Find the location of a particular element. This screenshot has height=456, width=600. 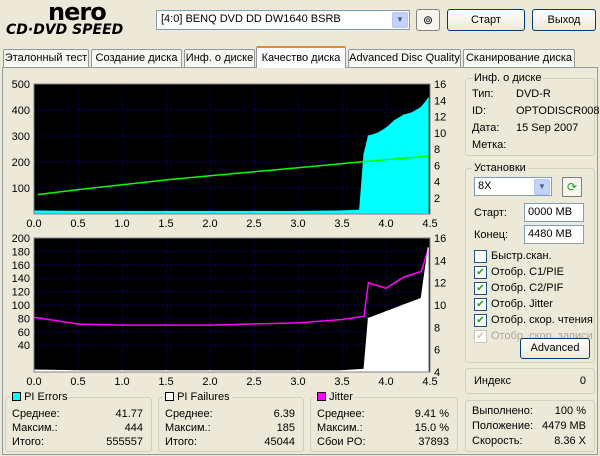

index-label: Индекс is located at coordinates (492, 381).